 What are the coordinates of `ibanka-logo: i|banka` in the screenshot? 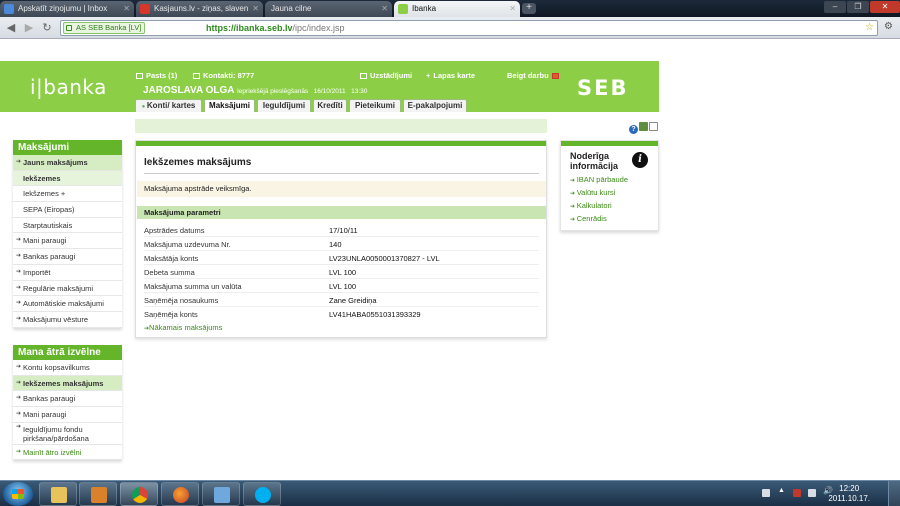 It's located at (68, 87).